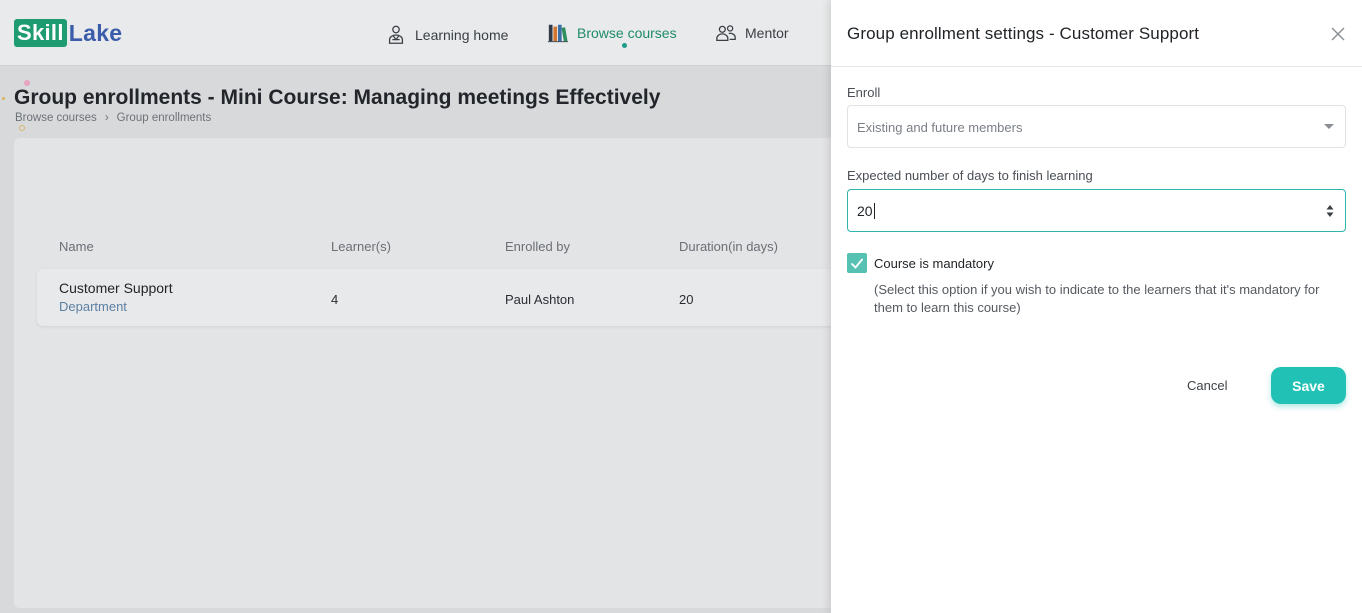 The image size is (1362, 613). I want to click on users-icon, so click(726, 33).